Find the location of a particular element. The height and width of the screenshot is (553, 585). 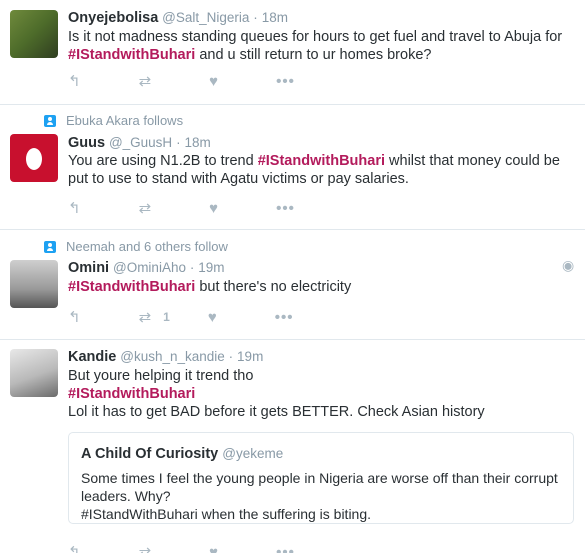

user-handle: @_GuusH is located at coordinates (140, 142).